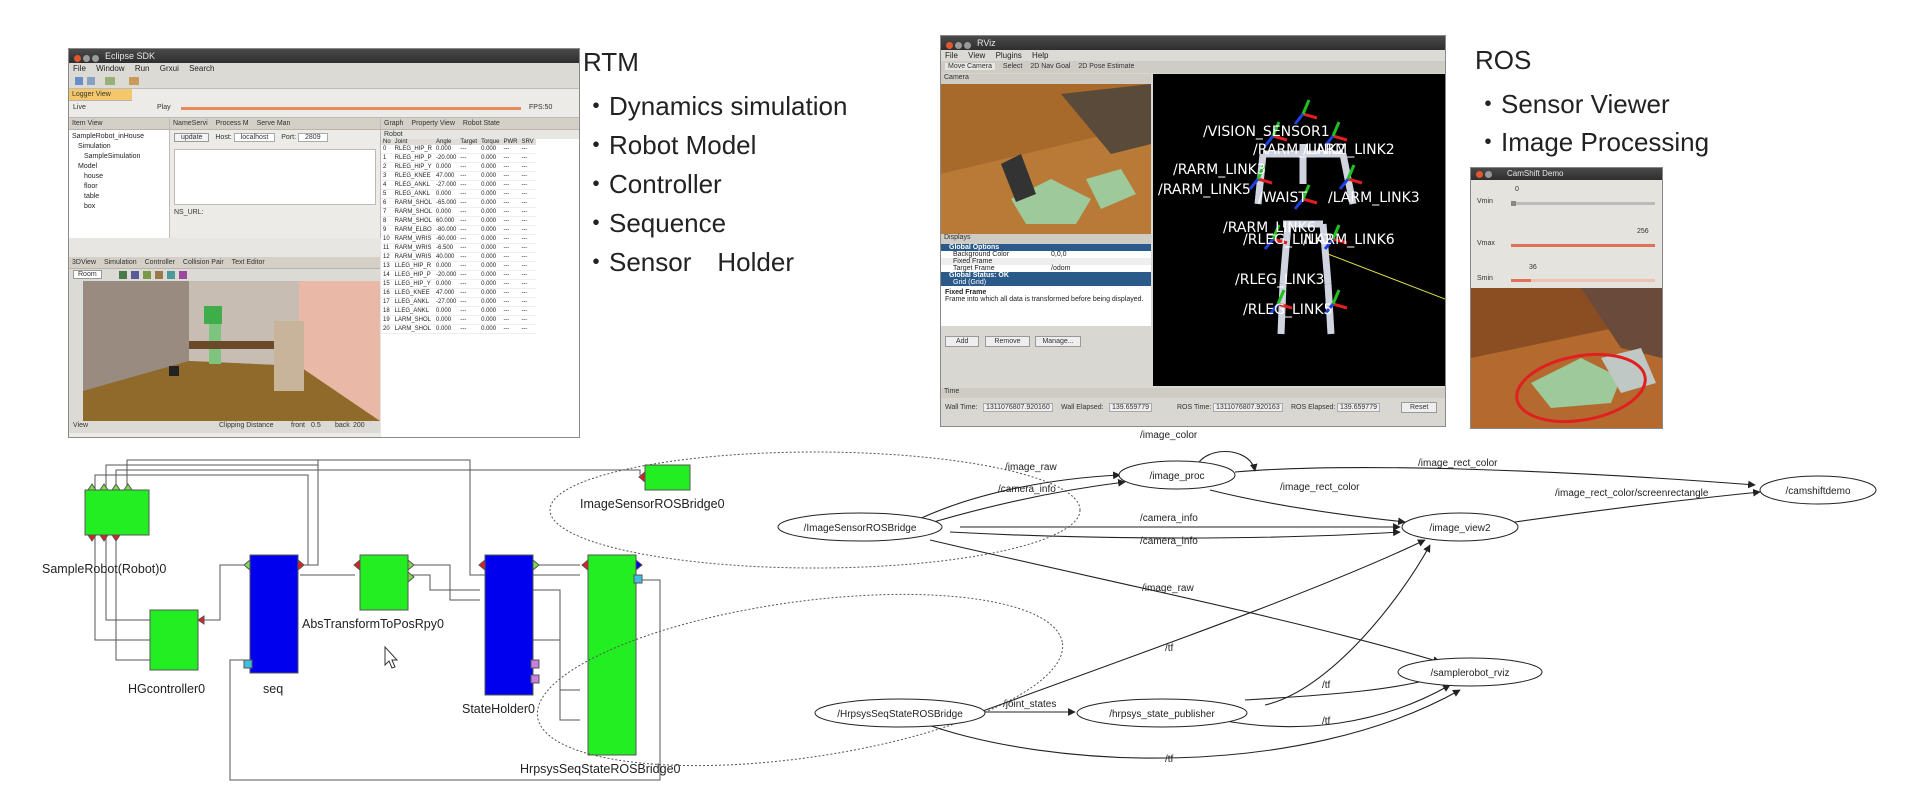 The height and width of the screenshot is (794, 1905). What do you see at coordinates (387, 142) in the screenshot?
I see `table-header: No` at bounding box center [387, 142].